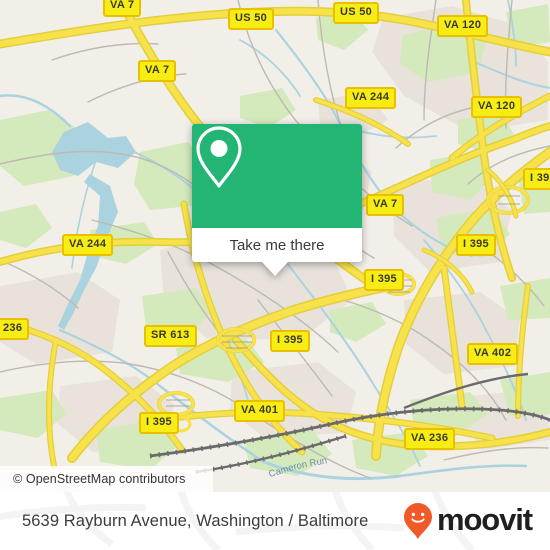  I want to click on callout-pointer, so click(275, 269).